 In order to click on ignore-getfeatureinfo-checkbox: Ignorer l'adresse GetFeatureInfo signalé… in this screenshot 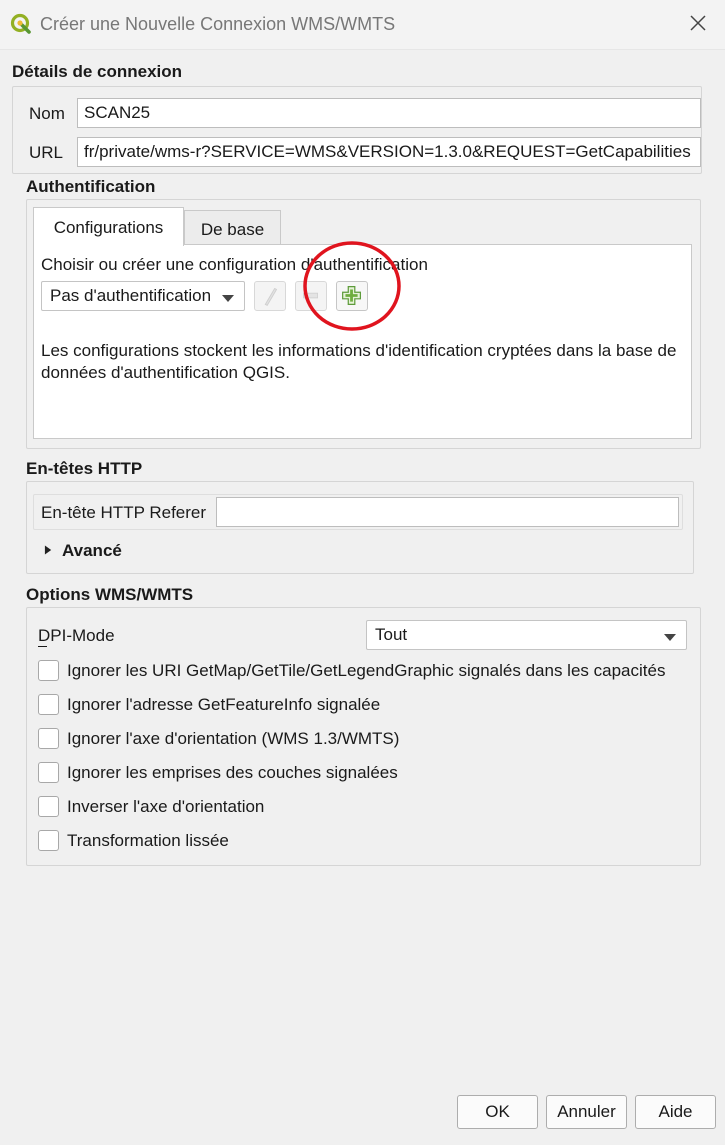, I will do `click(238, 705)`.